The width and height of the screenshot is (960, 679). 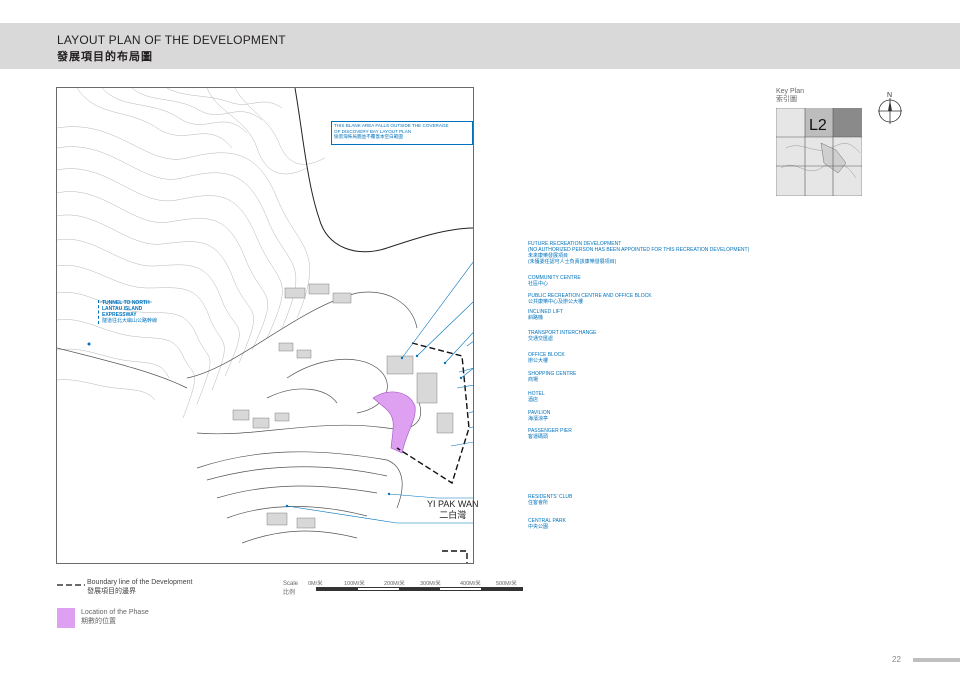 What do you see at coordinates (171, 40) in the screenshot?
I see `page-title: LAYOUT PLAN OF THE DEVELOPMENT` at bounding box center [171, 40].